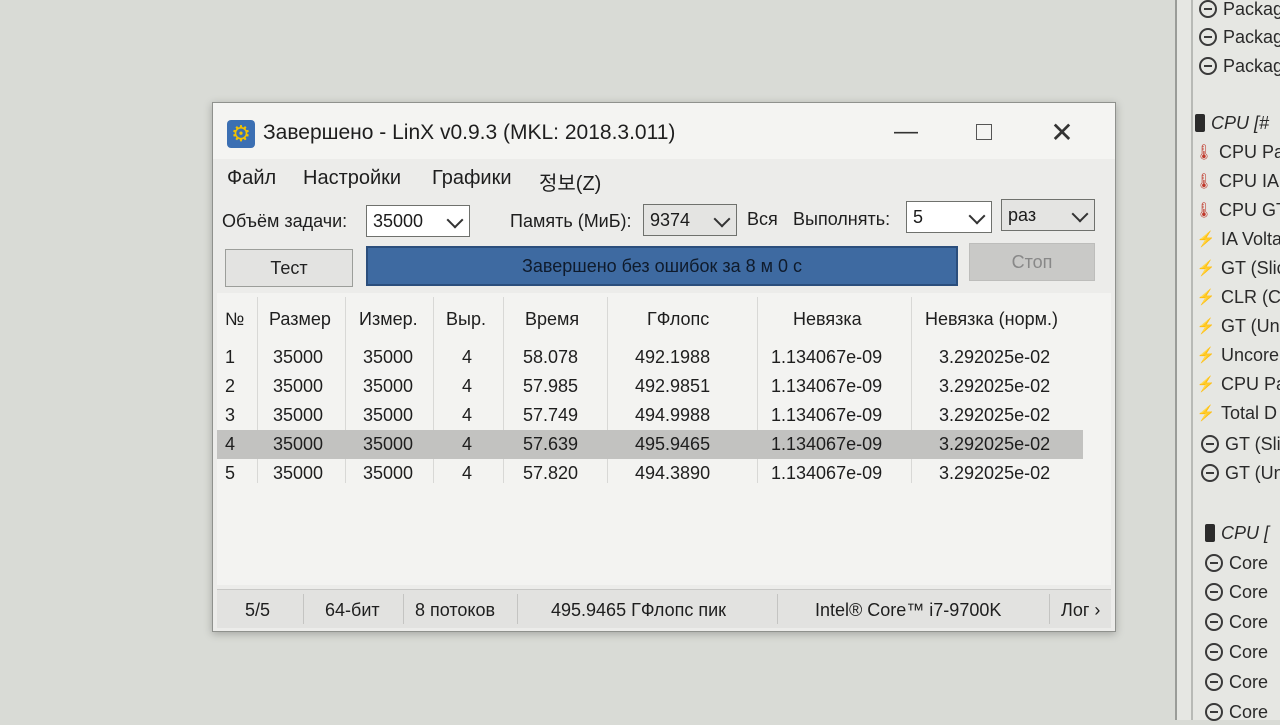  What do you see at coordinates (1192, 360) in the screenshot?
I see `panel-divider` at bounding box center [1192, 360].